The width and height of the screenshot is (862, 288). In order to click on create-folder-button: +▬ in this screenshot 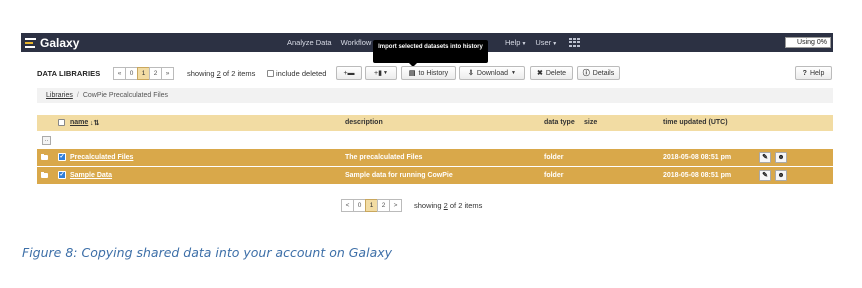, I will do `click(349, 73)`.